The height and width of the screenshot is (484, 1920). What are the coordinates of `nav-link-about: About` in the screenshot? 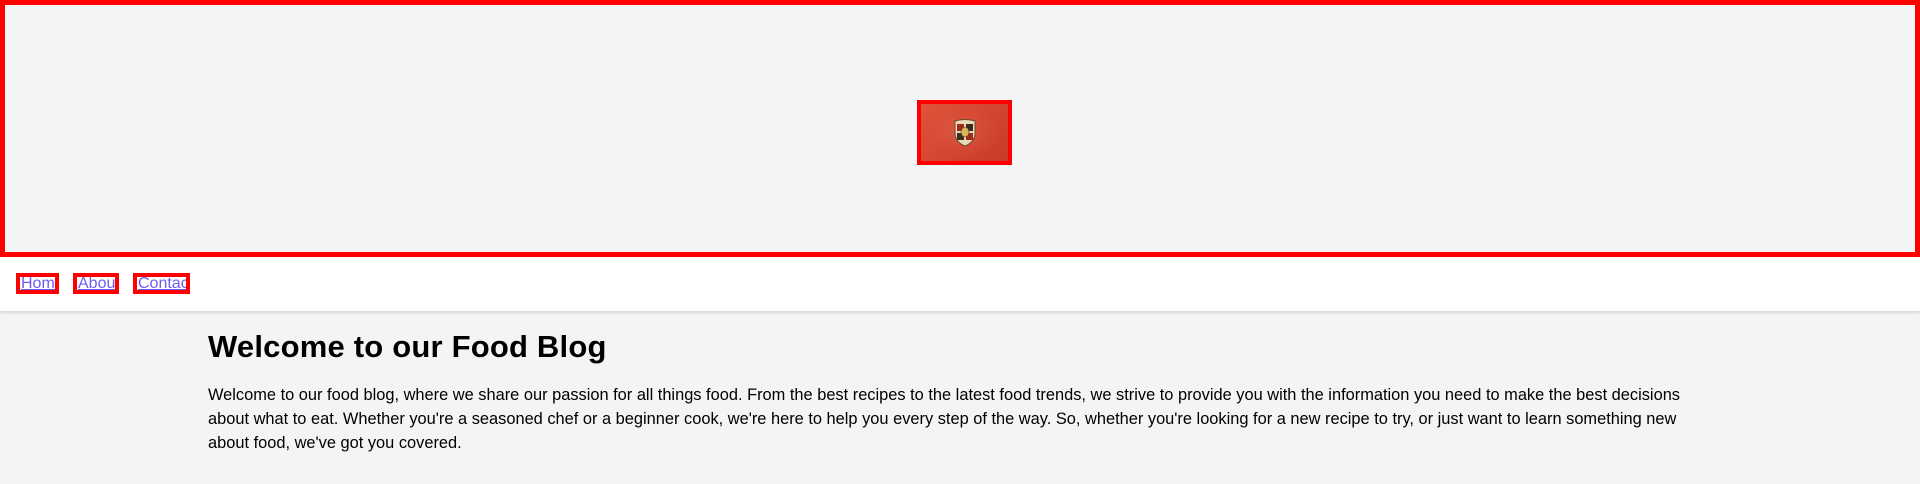 It's located at (96, 283).